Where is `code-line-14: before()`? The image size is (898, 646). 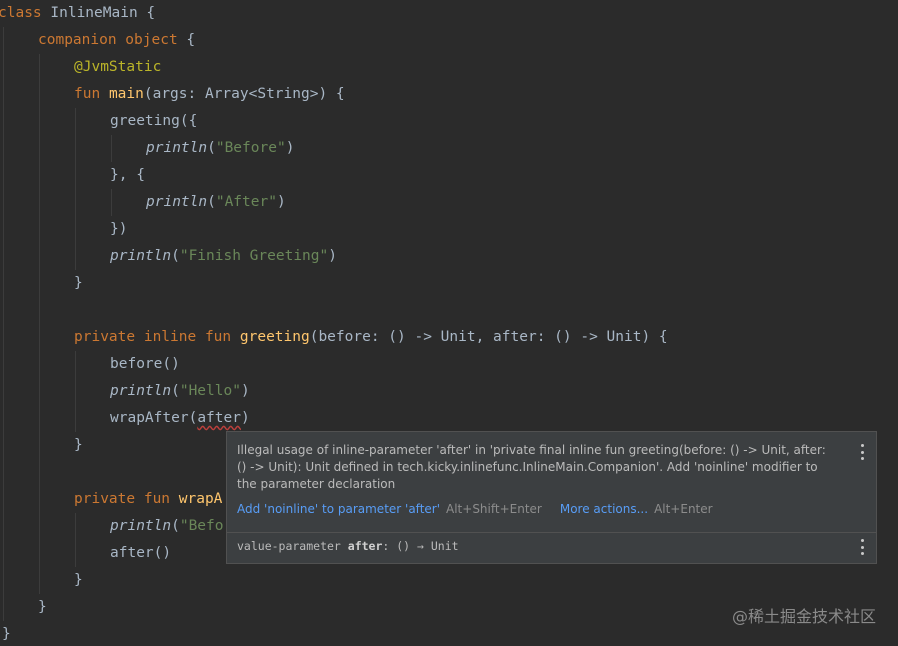 code-line-14: before() is located at coordinates (145, 364).